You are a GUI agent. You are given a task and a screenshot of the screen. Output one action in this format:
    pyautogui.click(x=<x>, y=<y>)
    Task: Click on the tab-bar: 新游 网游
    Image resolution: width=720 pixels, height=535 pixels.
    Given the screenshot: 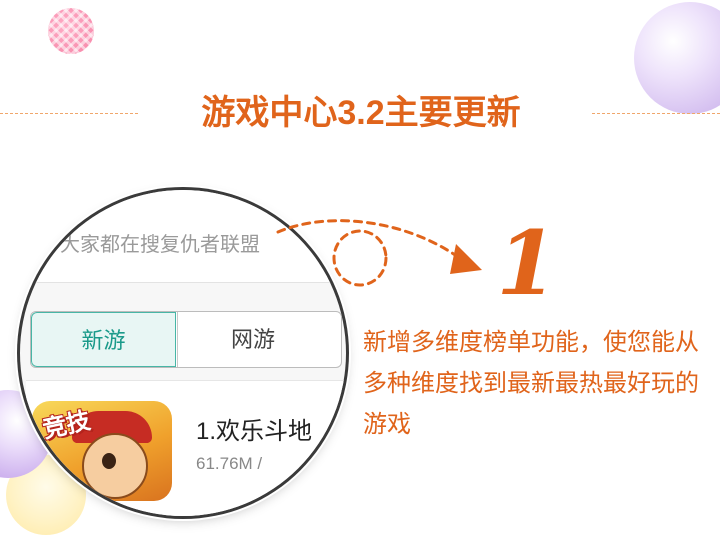 What is the action you would take?
    pyautogui.click(x=186, y=339)
    